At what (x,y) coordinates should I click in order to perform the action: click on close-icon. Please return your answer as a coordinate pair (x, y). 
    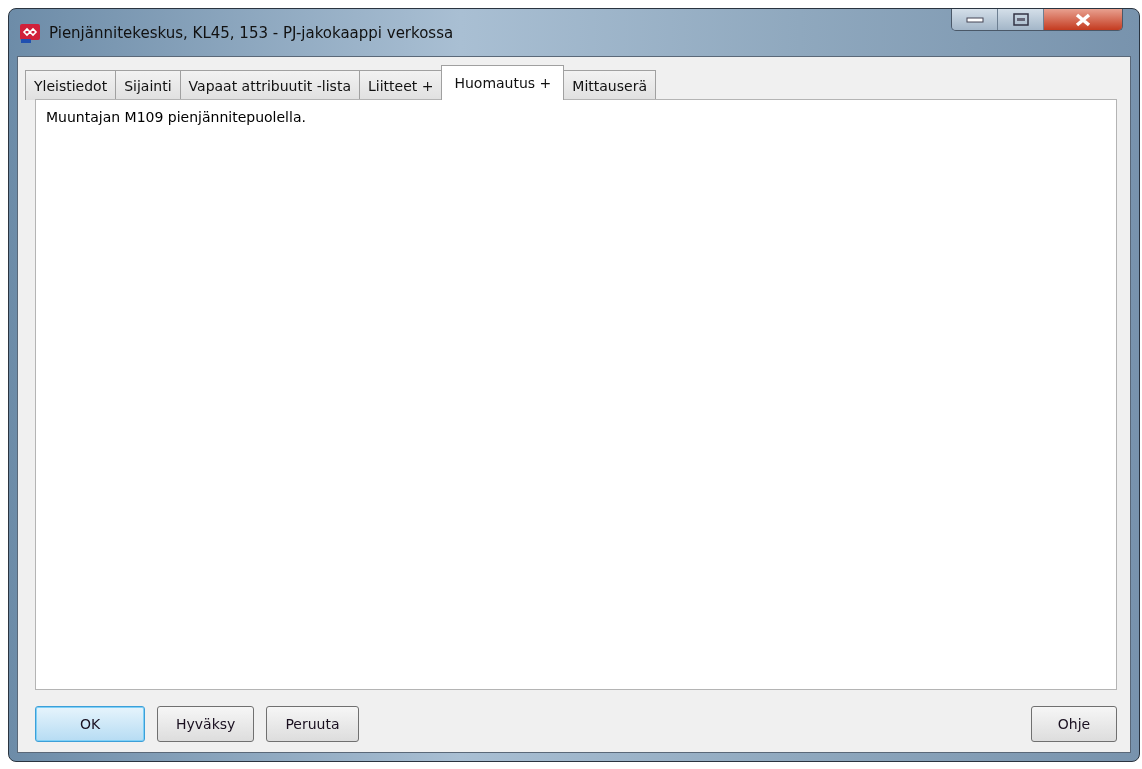
    Looking at the image, I should click on (1083, 19).